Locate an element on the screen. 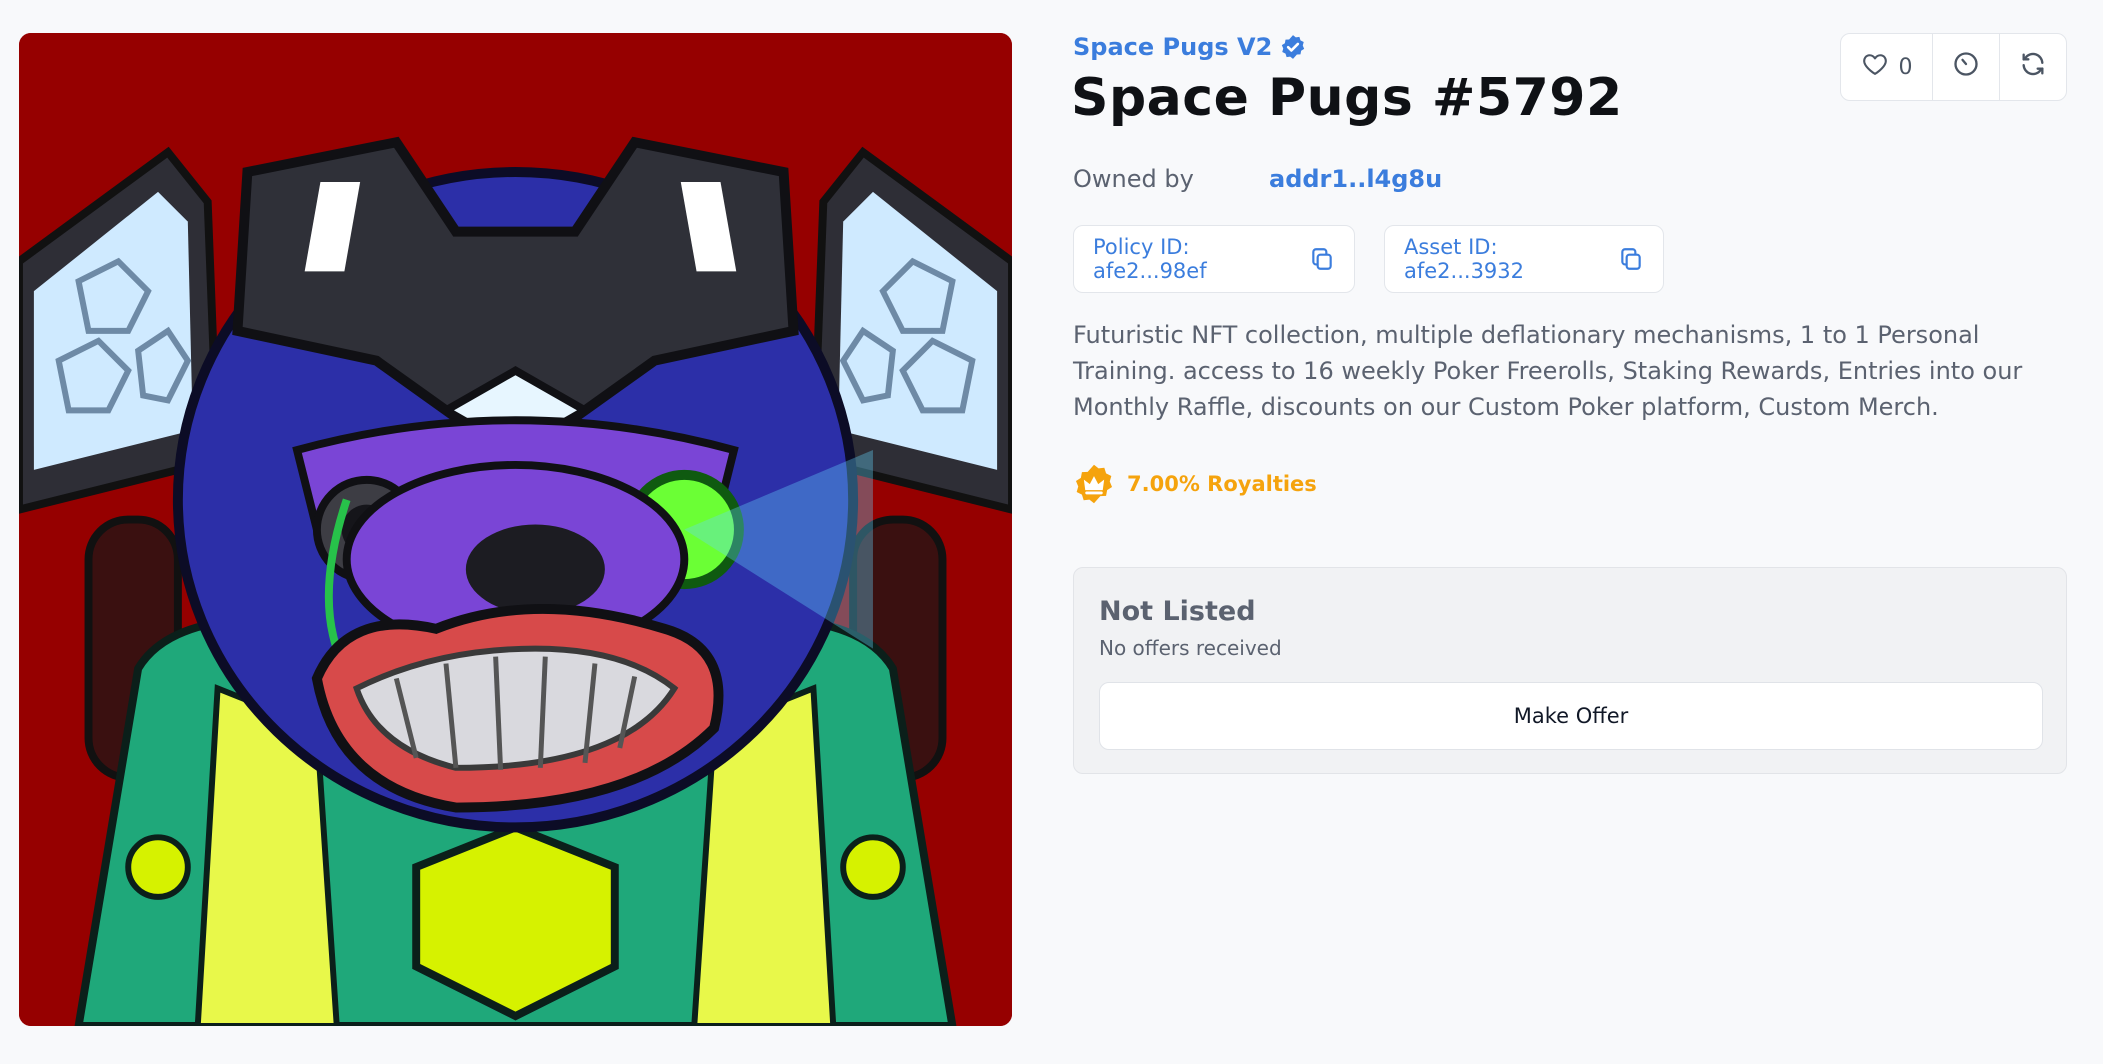 The image size is (2103, 1064). collection-link: Space Pugs V2 is located at coordinates (1189, 47).